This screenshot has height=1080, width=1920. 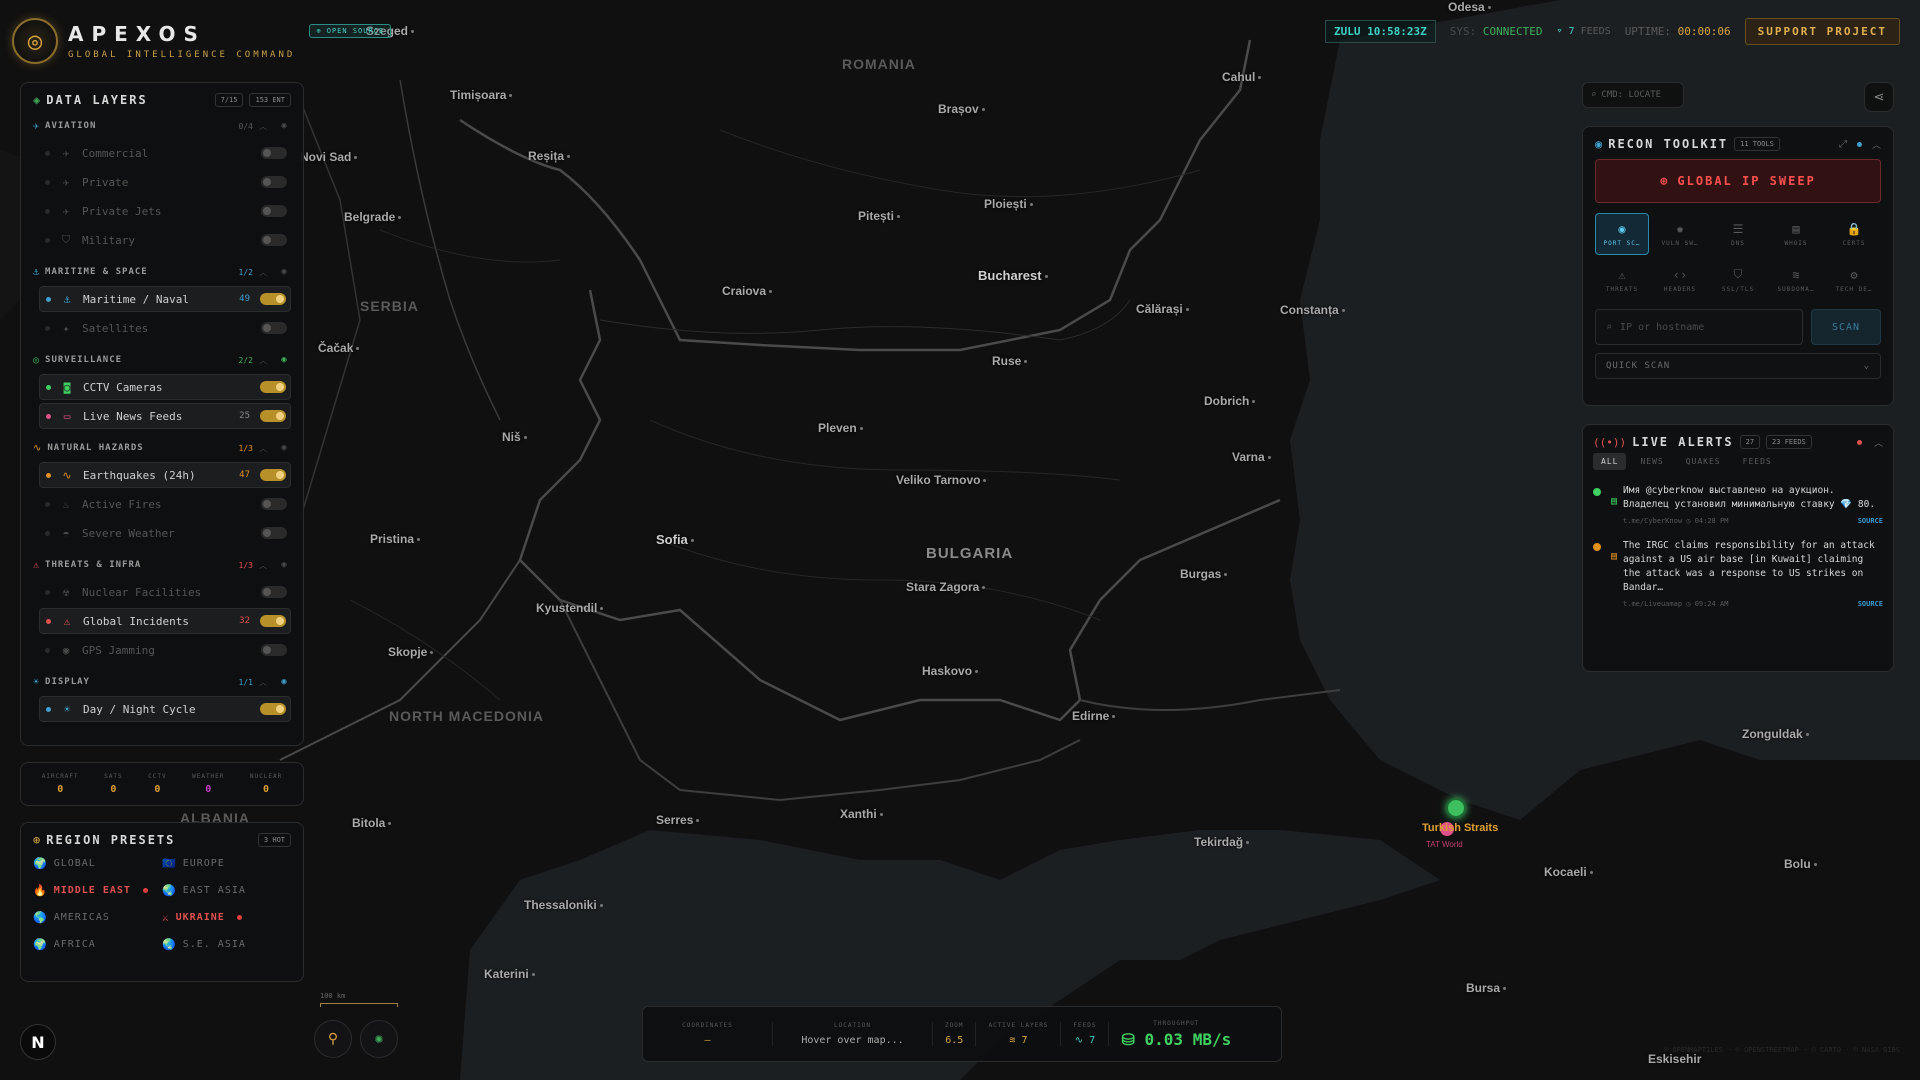 I want to click on layer-group-threats-infra: ⚠ THREATS & INFRA 1/3 ︿ ◉, so click(x=162, y=565).